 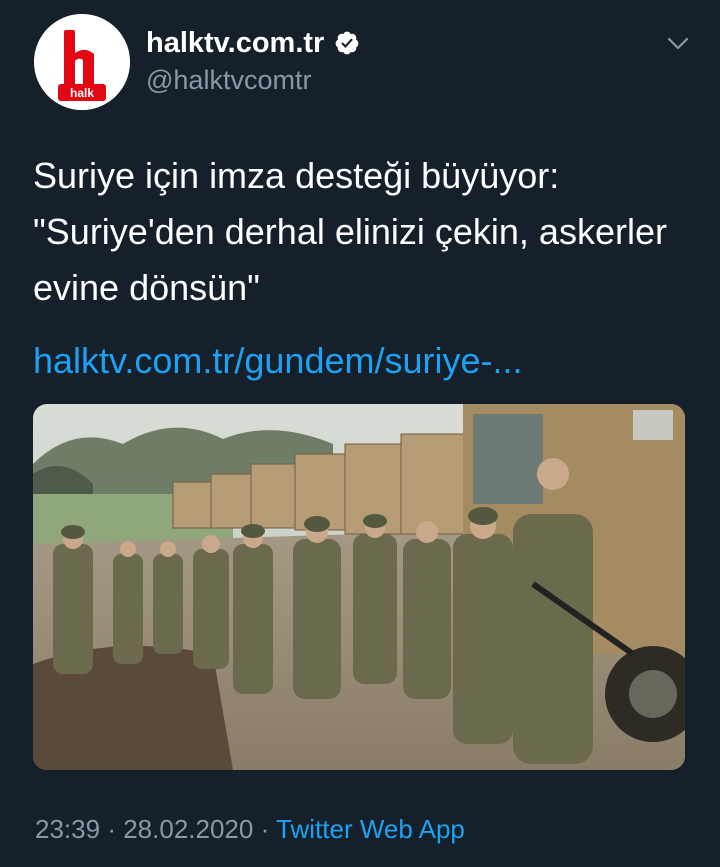 I want to click on tweet-meta: 23:39 · 28.02.2020 · Twitter Web App, so click(x=250, y=829).